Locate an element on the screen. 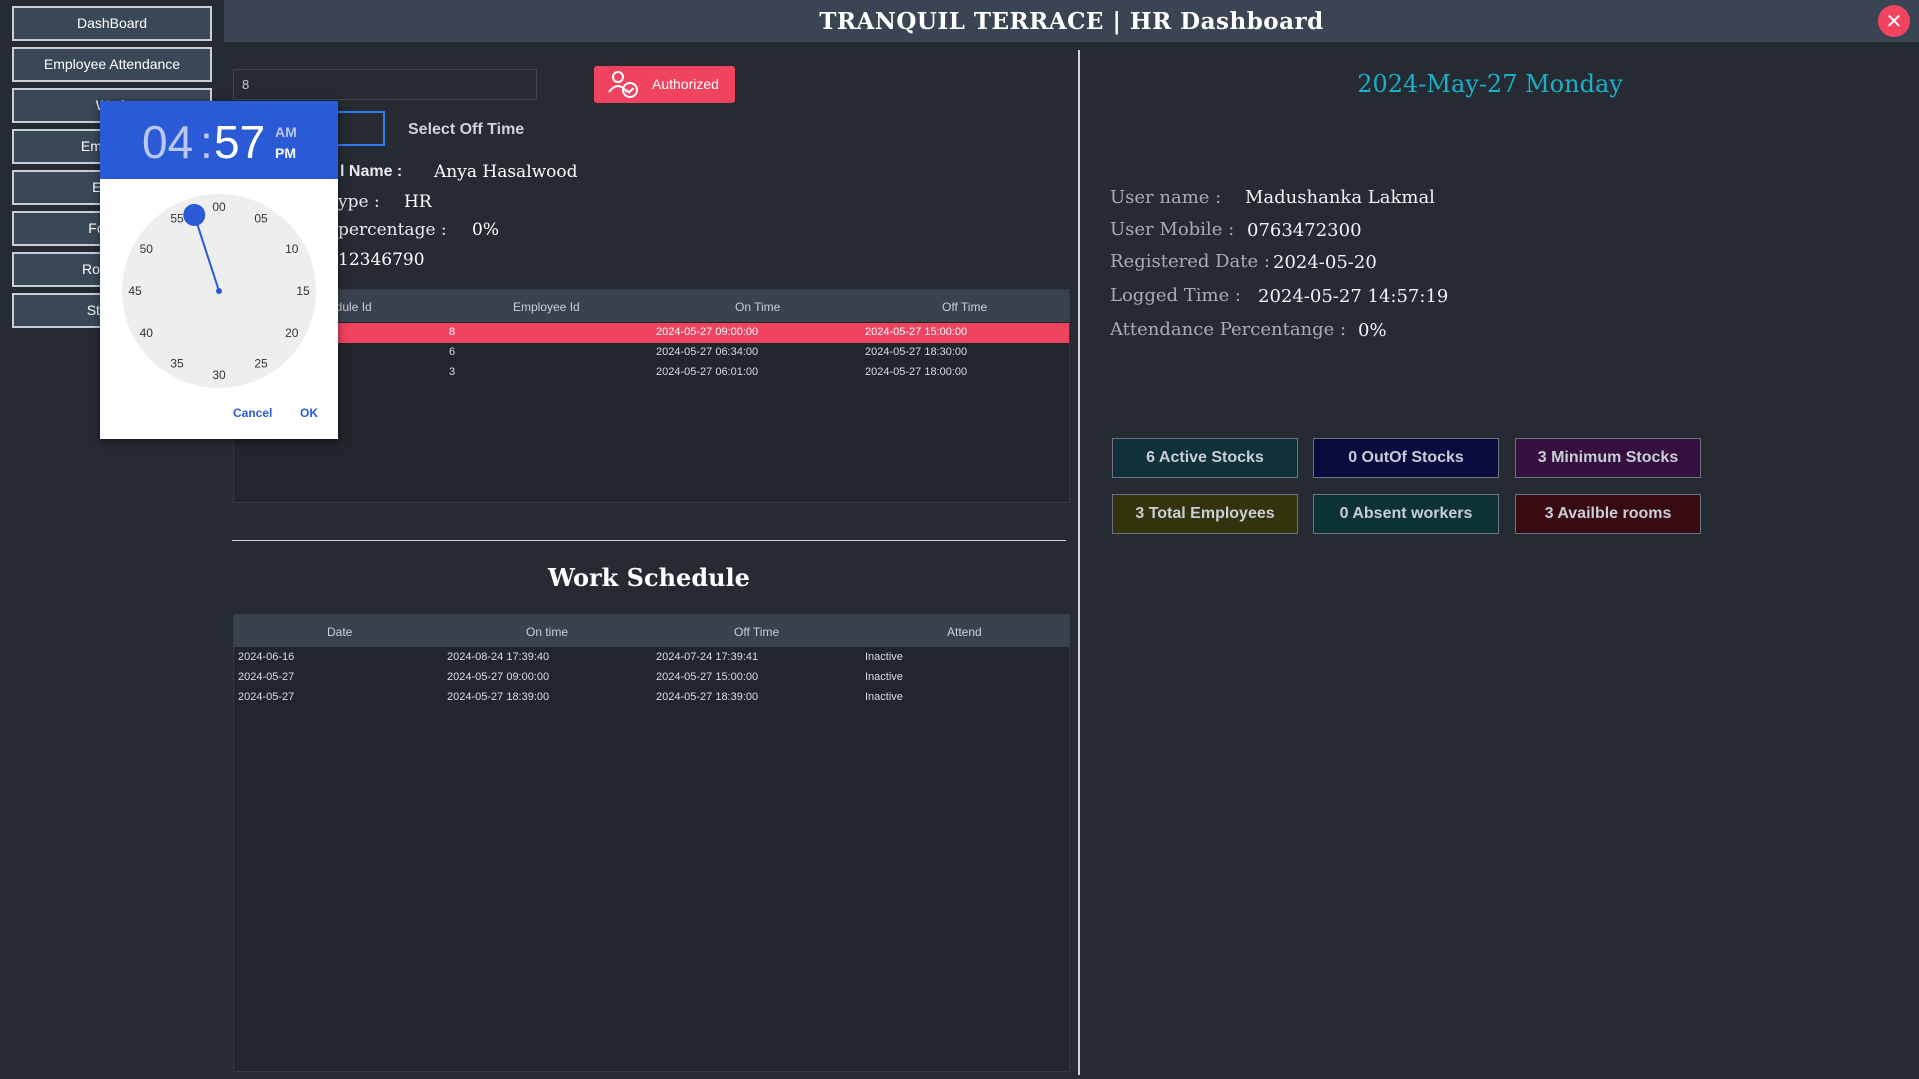  dial-label-30: 30 is located at coordinates (219, 375).